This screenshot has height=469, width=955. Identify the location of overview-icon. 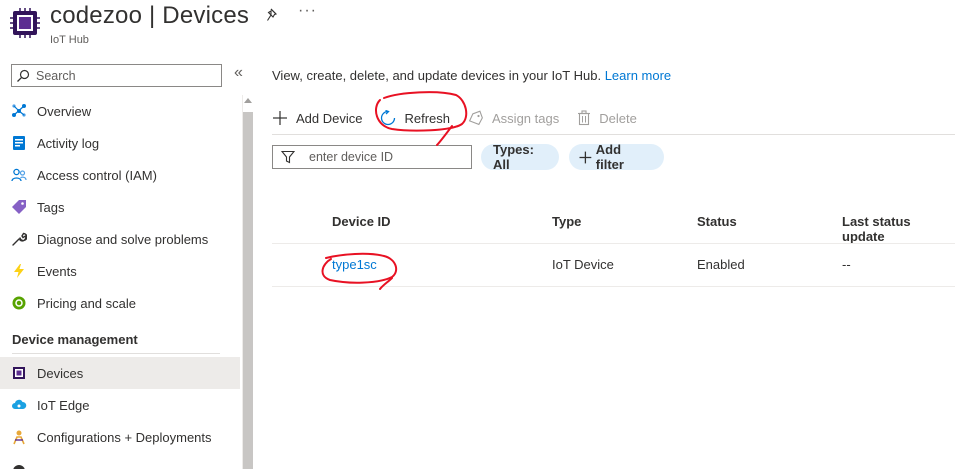
(19, 111).